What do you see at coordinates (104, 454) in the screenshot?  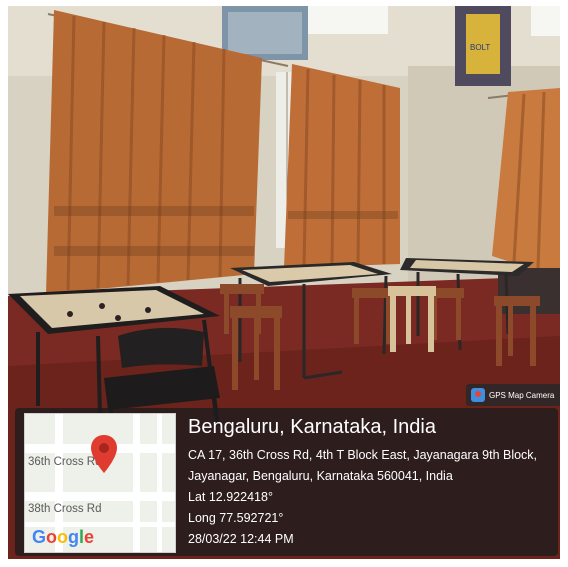 I see `map-pin-icon` at bounding box center [104, 454].